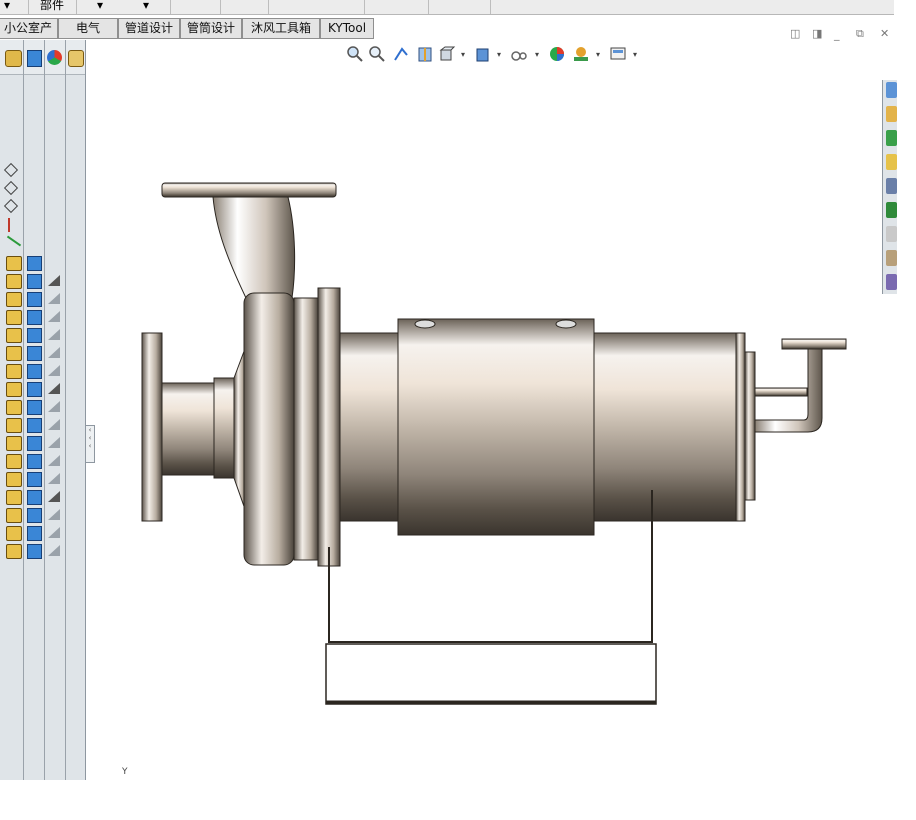 The height and width of the screenshot is (820, 916). Describe the element at coordinates (740, 427) in the screenshot. I see `end-cover` at that location.